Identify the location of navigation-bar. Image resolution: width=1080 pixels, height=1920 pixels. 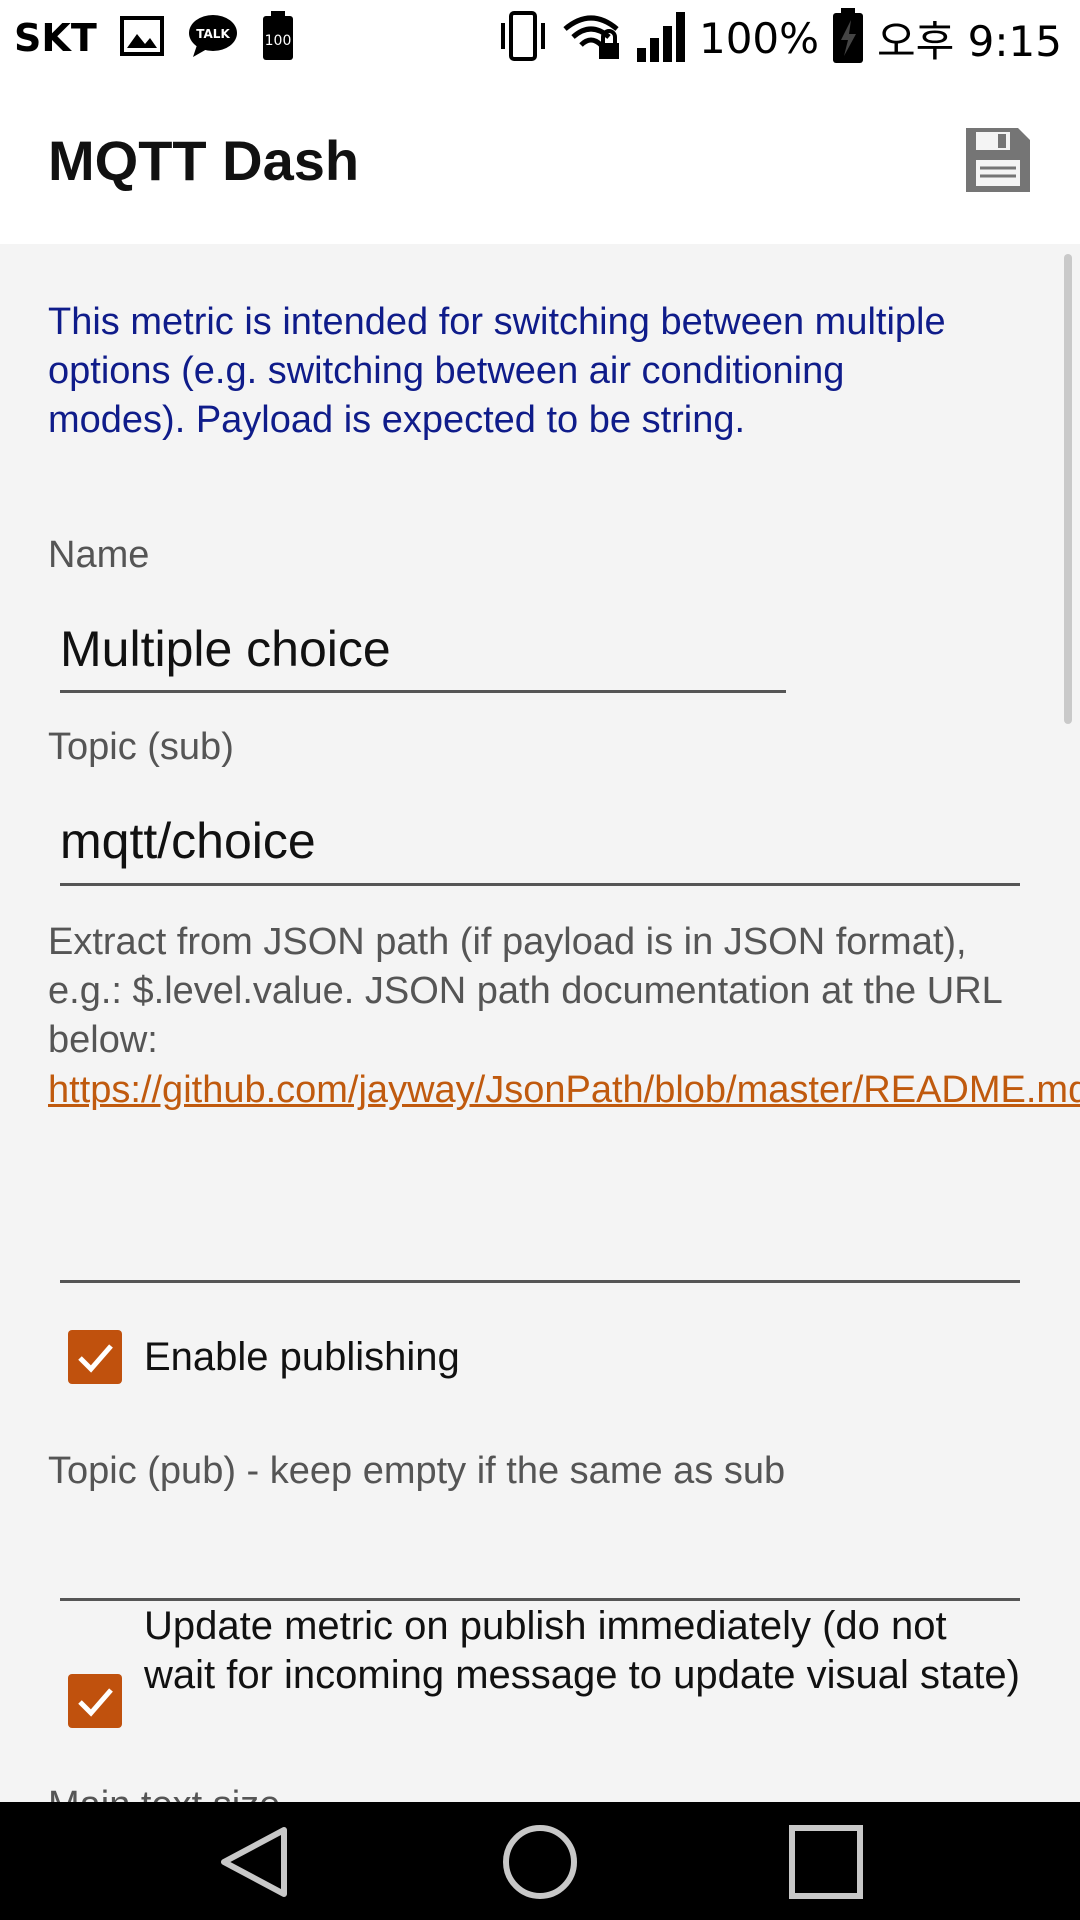
(540, 1861).